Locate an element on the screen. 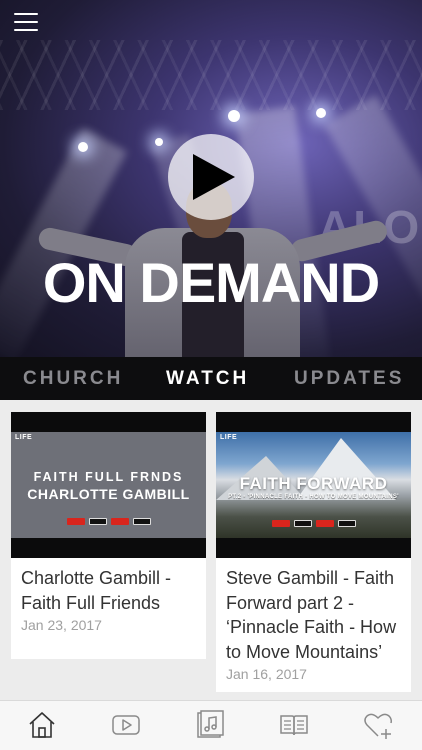  hamburger-menu-icon is located at coordinates (26, 23).